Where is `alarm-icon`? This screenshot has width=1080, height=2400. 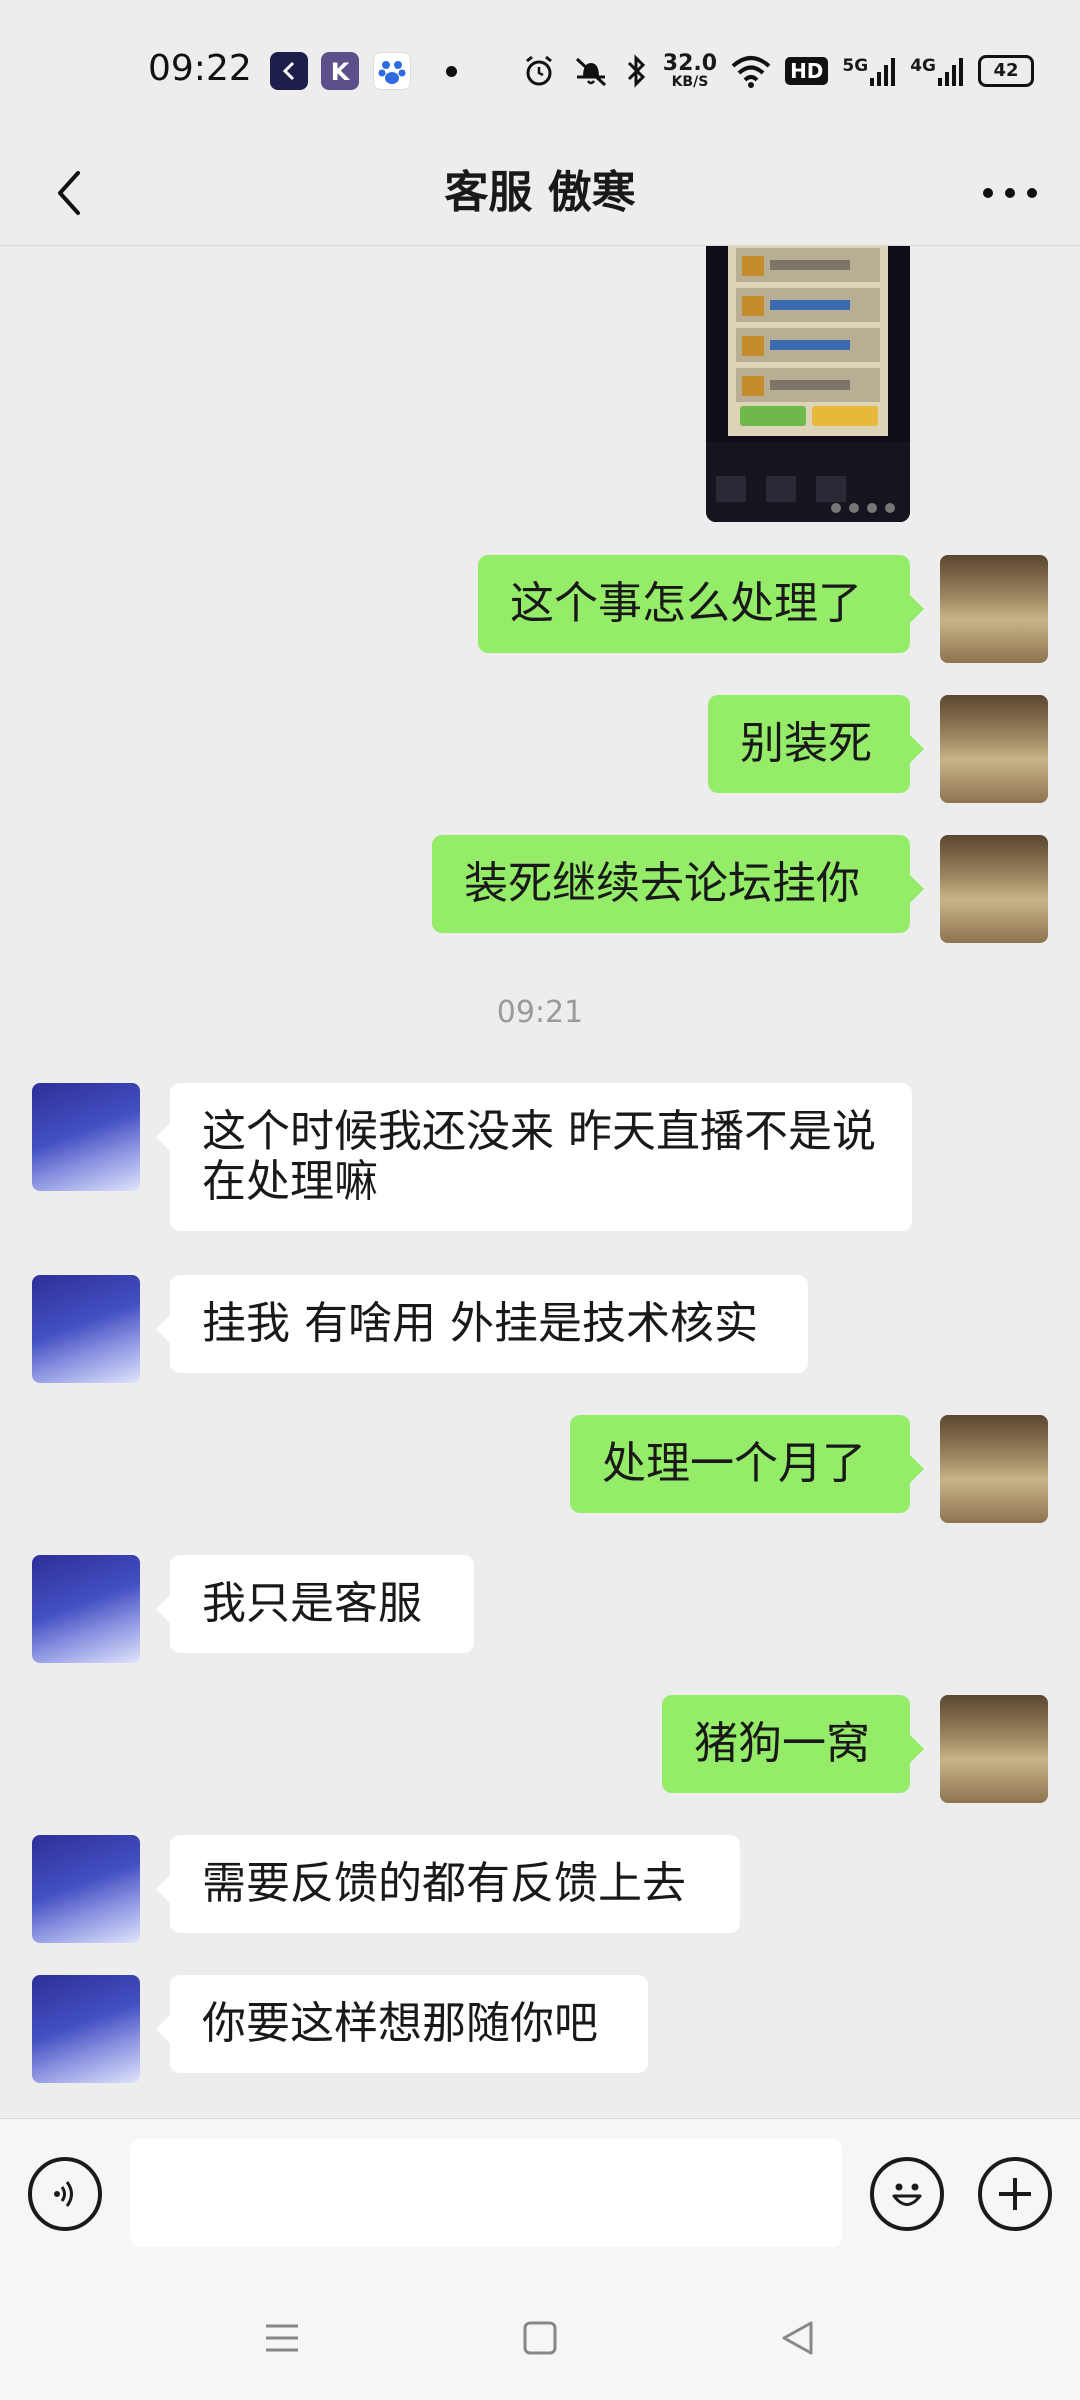
alarm-icon is located at coordinates (539, 71).